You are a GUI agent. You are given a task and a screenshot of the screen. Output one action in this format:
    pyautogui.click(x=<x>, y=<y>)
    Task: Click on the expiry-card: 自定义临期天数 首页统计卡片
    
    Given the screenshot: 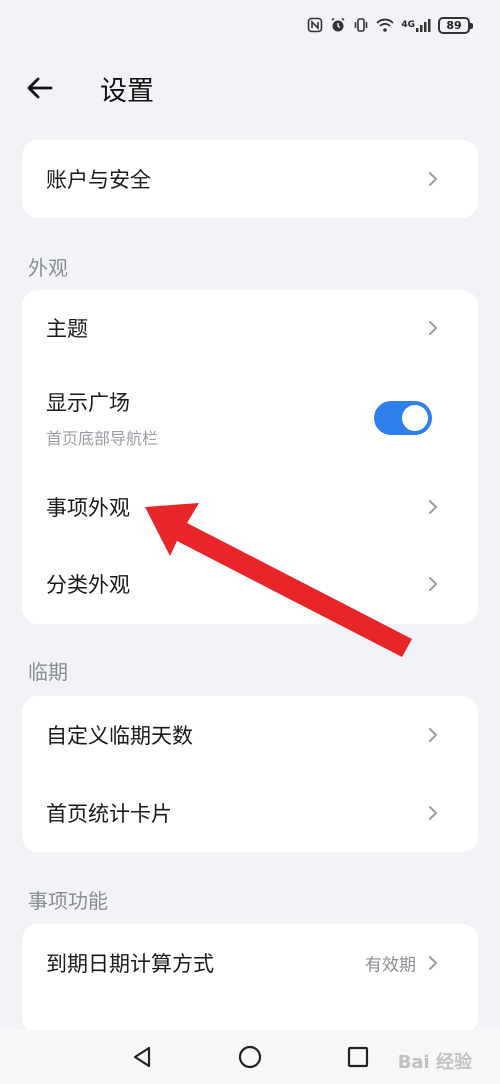 What is the action you would take?
    pyautogui.click(x=250, y=774)
    